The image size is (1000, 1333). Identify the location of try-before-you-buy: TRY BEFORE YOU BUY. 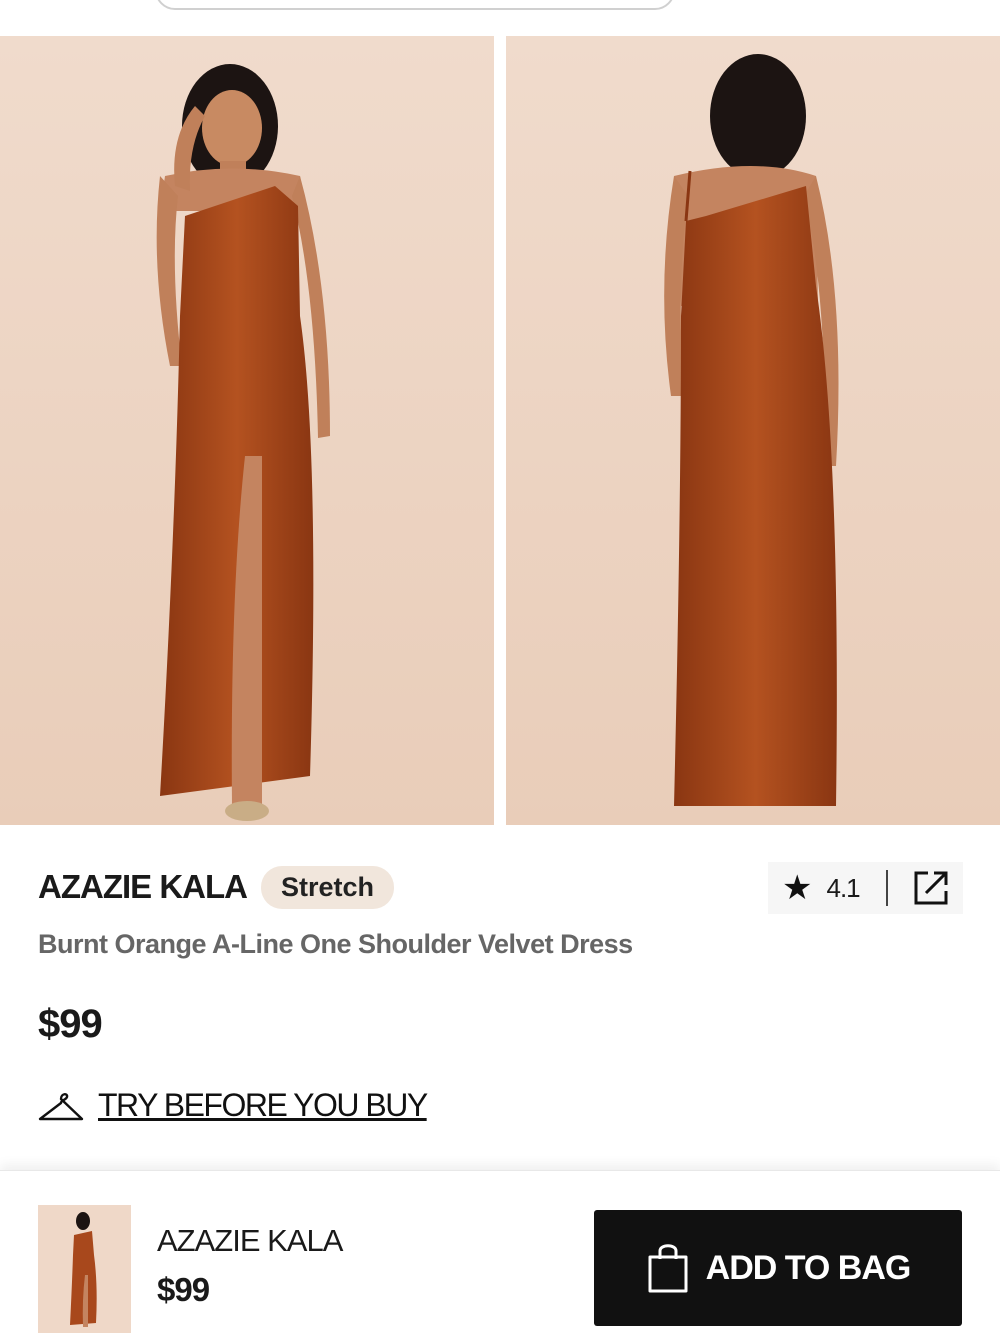
(500, 1105).